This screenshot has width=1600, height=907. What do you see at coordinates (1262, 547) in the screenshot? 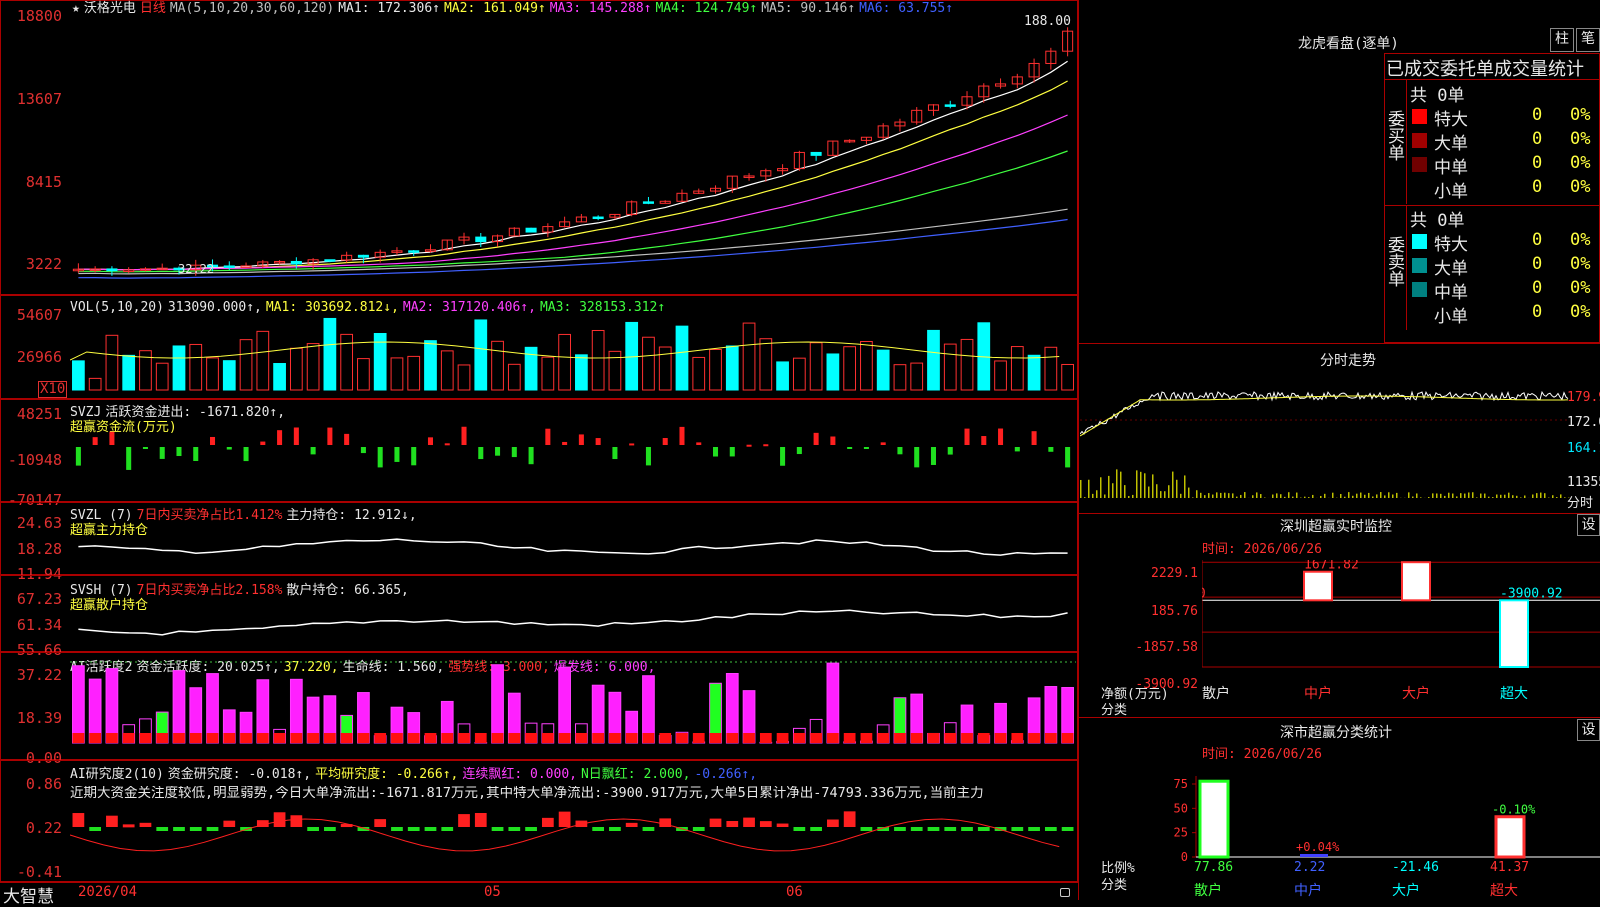
I see `monitor-date: 时间: 2026/06/26` at bounding box center [1262, 547].